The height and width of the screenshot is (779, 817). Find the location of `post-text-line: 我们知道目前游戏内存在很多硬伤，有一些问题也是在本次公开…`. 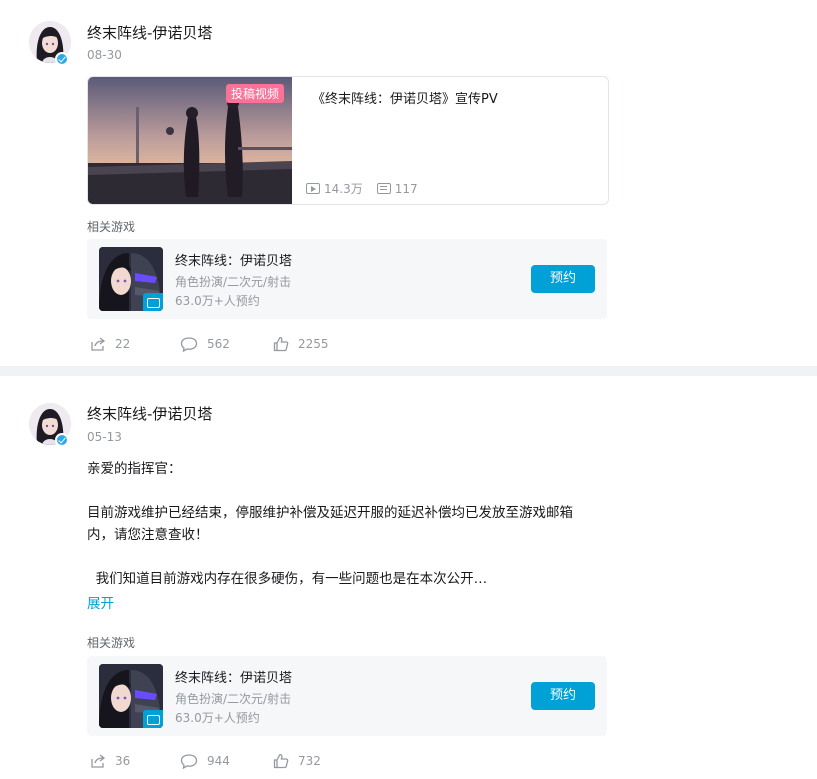

post-text-line: 我们知道目前游戏内存在很多硬伤，有一些问题也是在本次公开… is located at coordinates (287, 579).